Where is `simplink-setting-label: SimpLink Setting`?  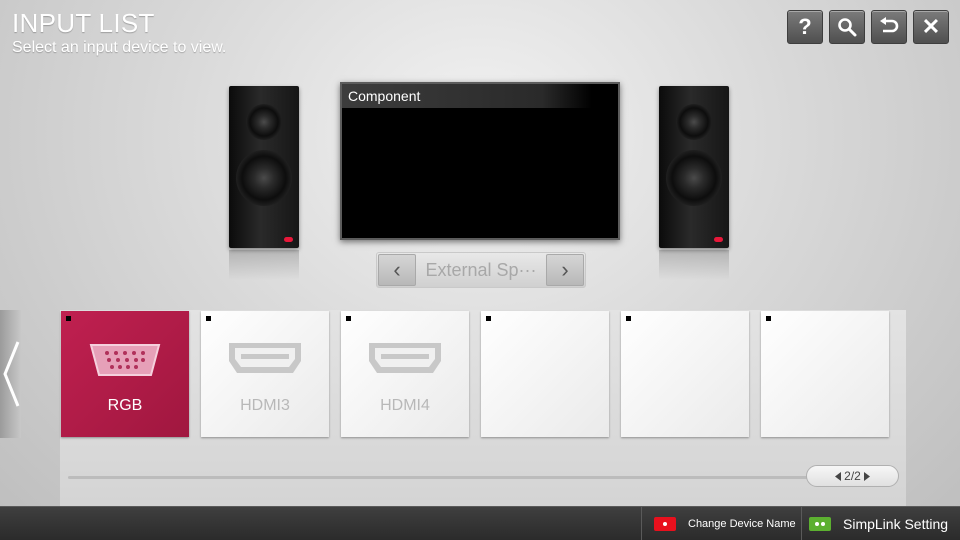 simplink-setting-label: SimpLink Setting is located at coordinates (896, 523).